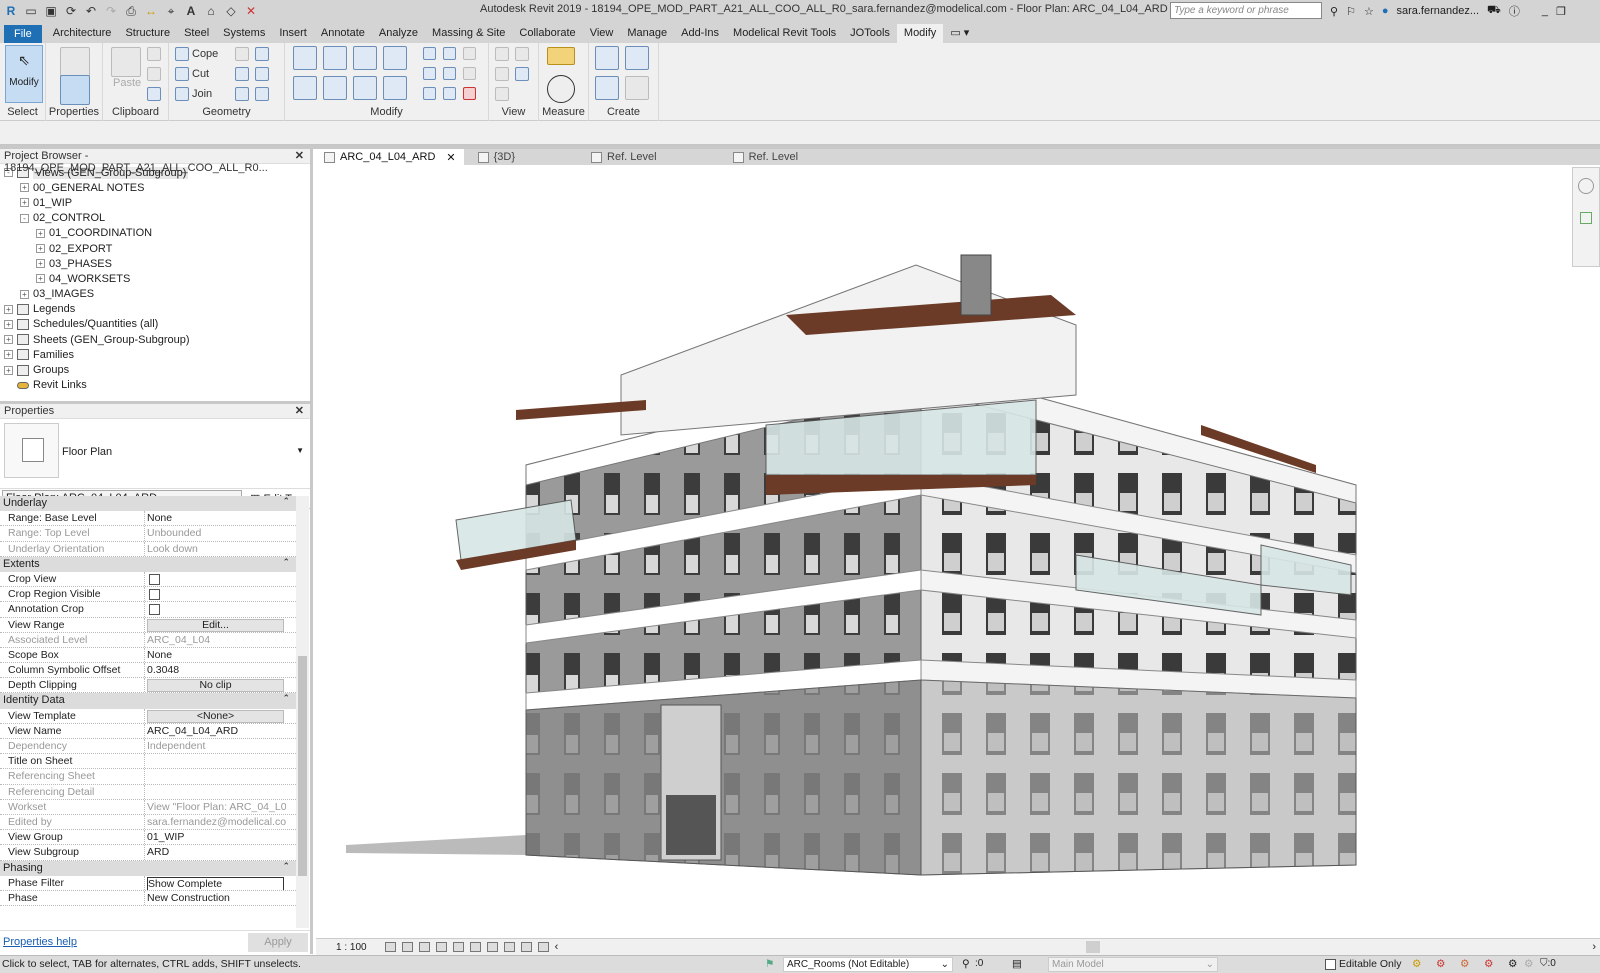  I want to click on open-icon: ▭, so click(31, 11).